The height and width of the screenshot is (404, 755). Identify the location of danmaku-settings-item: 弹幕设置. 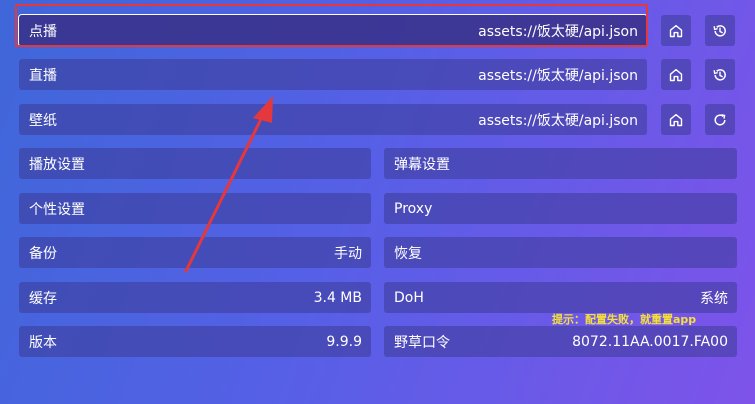
(560, 163).